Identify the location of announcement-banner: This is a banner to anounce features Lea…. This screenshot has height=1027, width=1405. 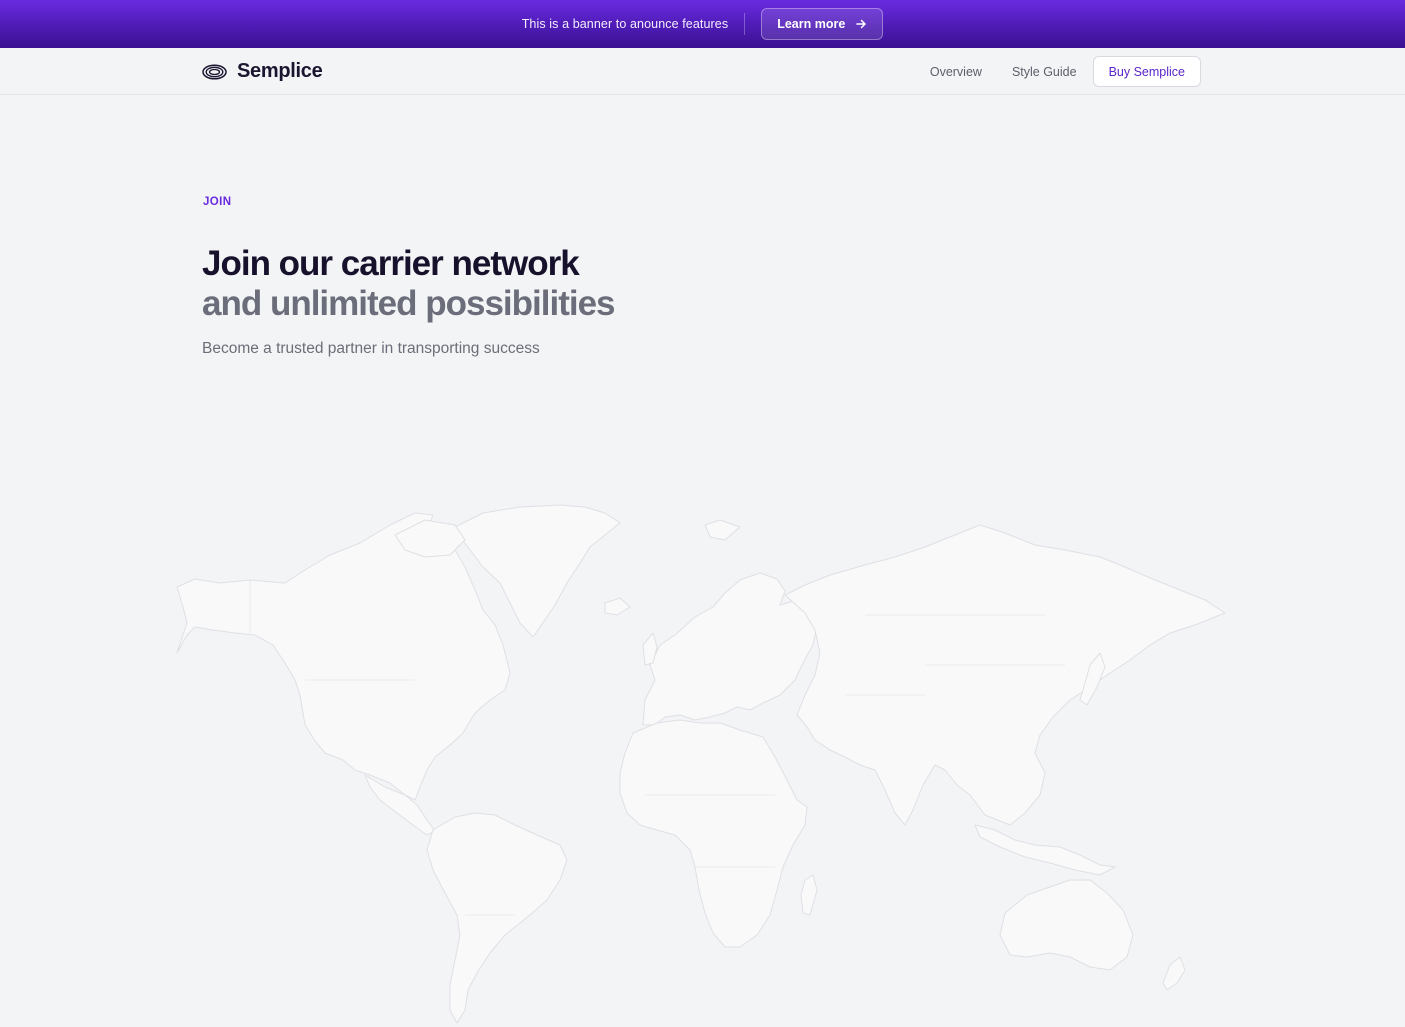
(702, 24).